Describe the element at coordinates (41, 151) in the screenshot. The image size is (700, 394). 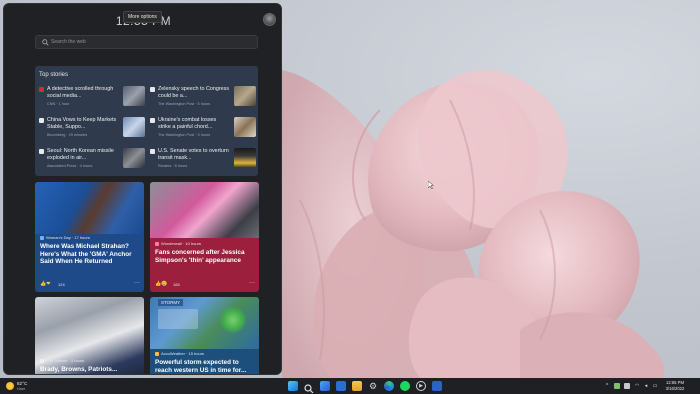
I see `associated-press-logo-icon` at that location.